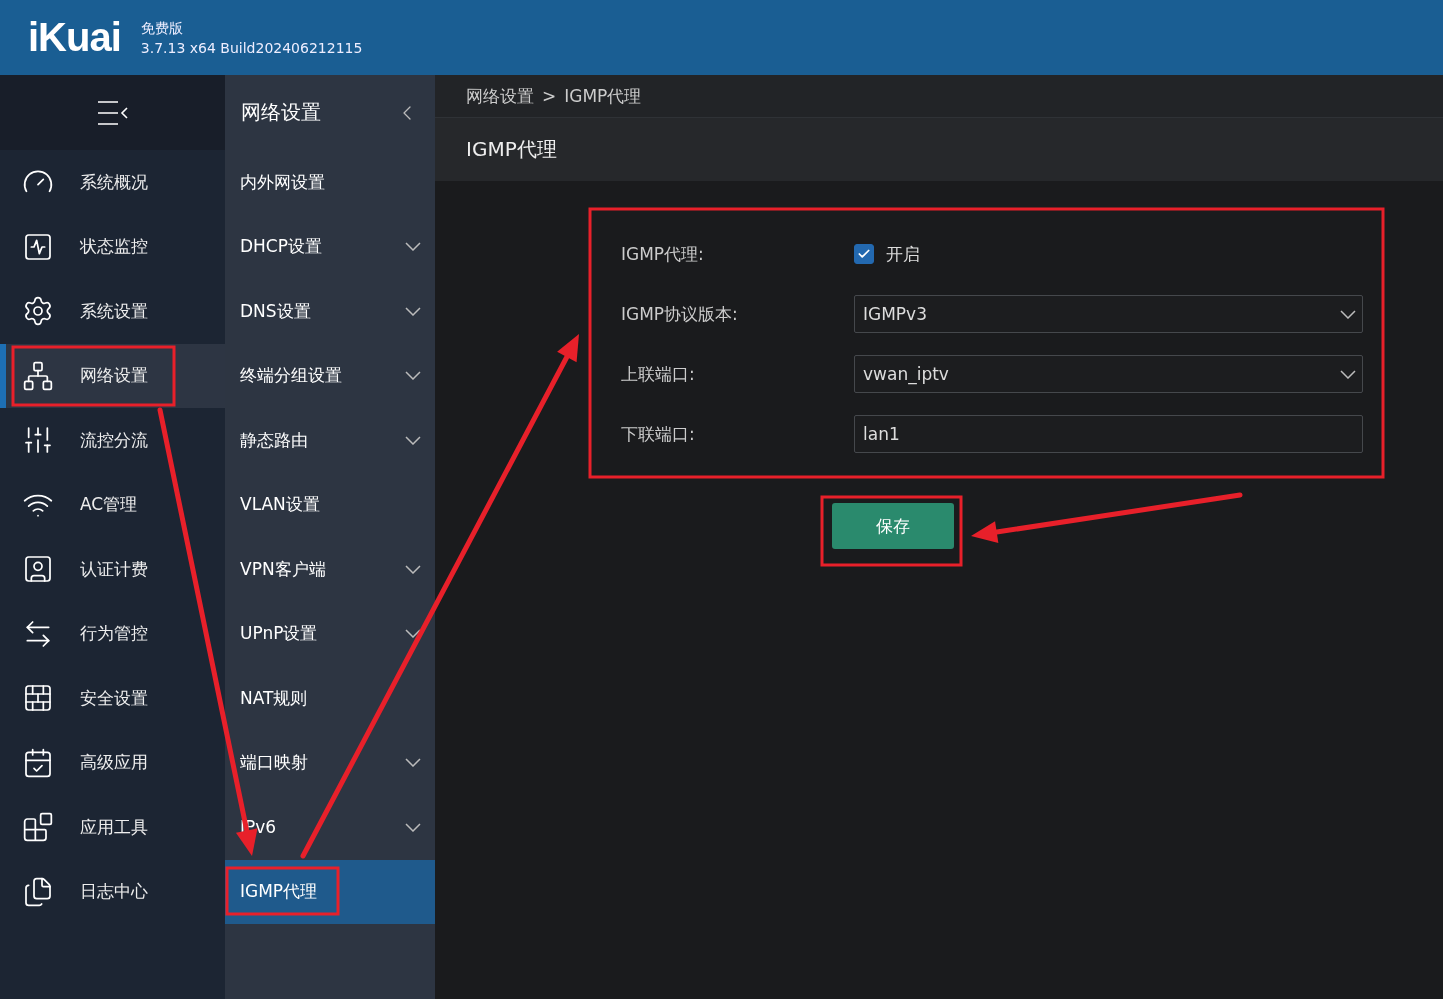 This screenshot has width=1443, height=999. What do you see at coordinates (162, 28) in the screenshot?
I see `edition-label: 免费版` at bounding box center [162, 28].